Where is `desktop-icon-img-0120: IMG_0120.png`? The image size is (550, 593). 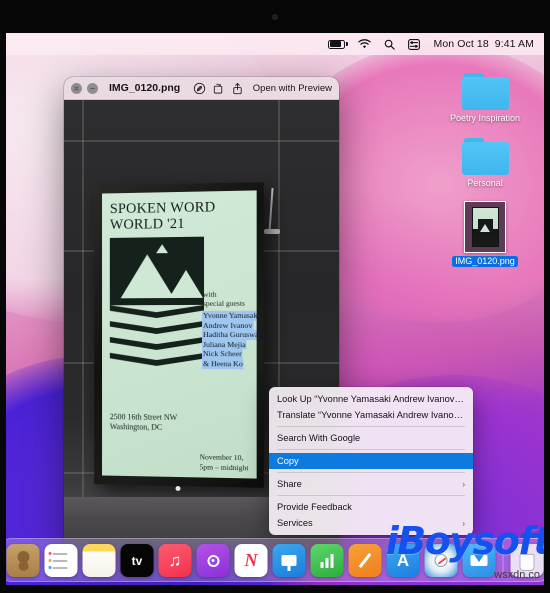
desktop-icon-img-0120: IMG_0120.png is located at coordinates (485, 234).